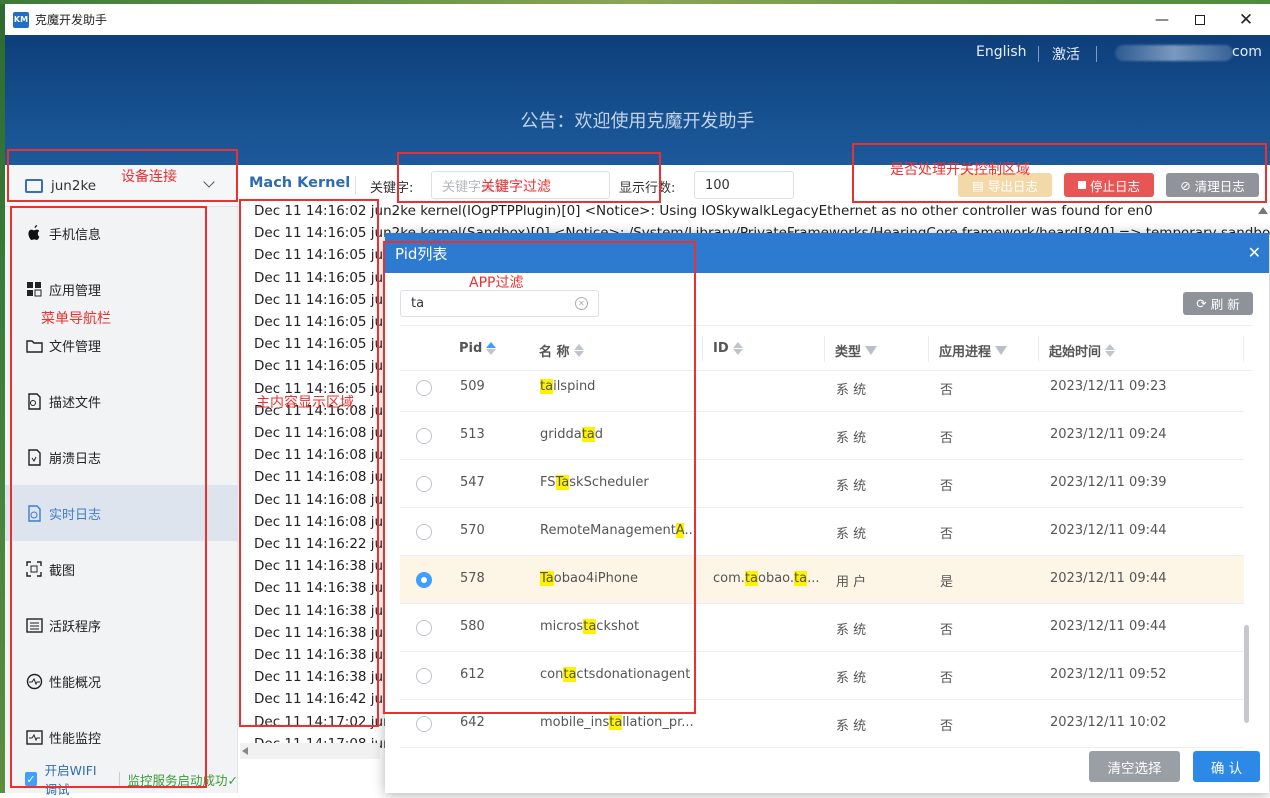 This screenshot has height=798, width=1270. I want to click on screenshot-icon, so click(34, 569).